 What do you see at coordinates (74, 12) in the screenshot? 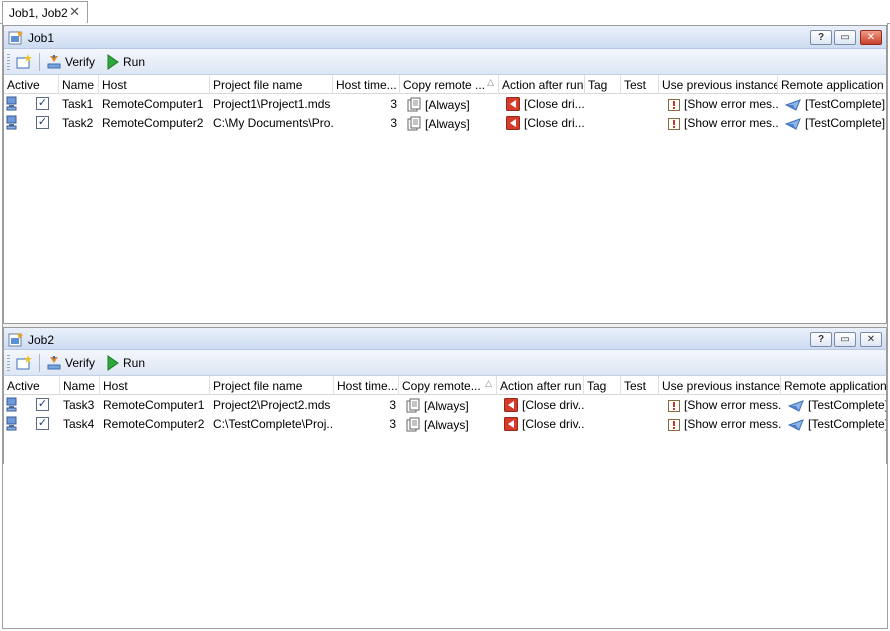
I see `tab-close-icon: ✕` at bounding box center [74, 12].